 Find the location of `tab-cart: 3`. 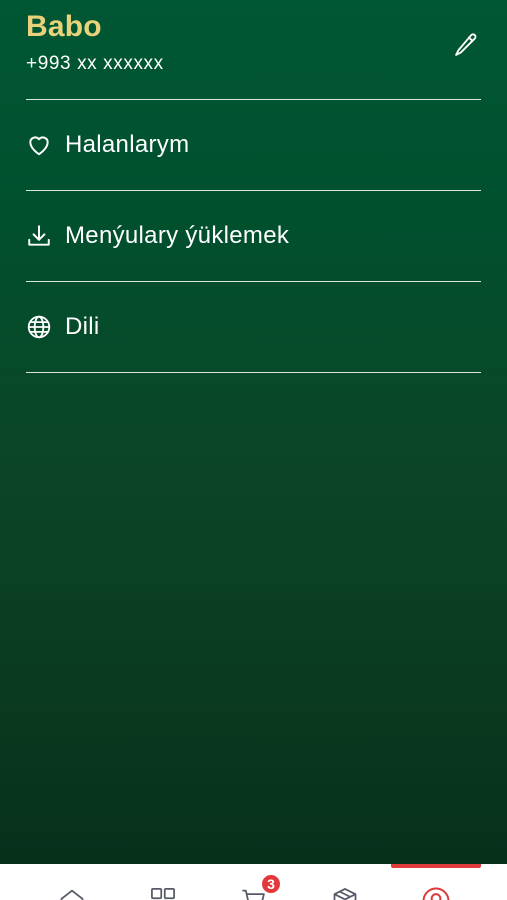

tab-cart: 3 is located at coordinates (254, 882).